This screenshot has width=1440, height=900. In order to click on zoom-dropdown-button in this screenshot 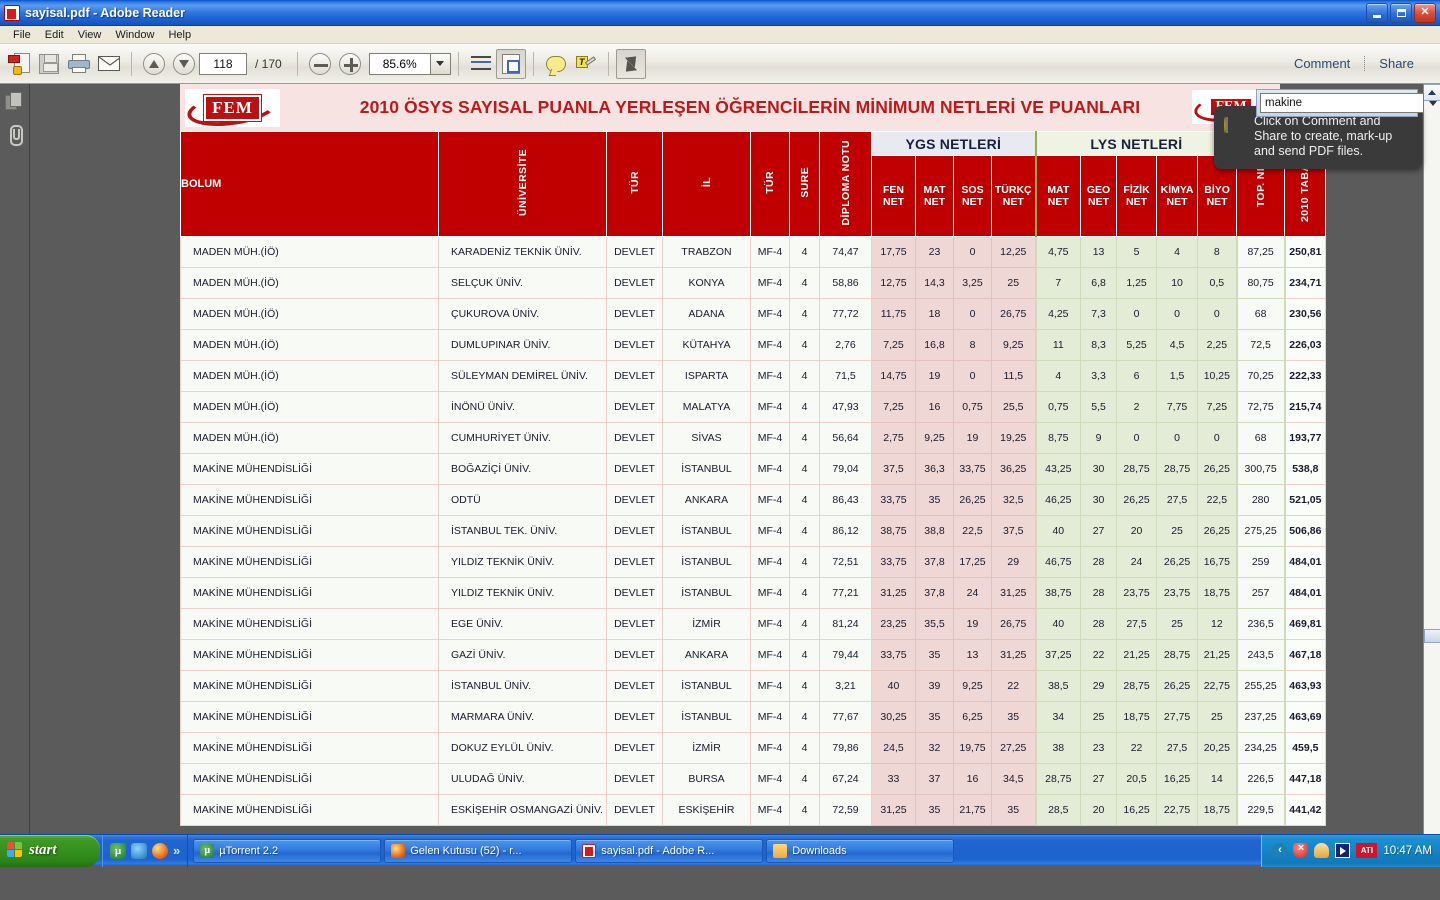, I will do `click(440, 63)`.